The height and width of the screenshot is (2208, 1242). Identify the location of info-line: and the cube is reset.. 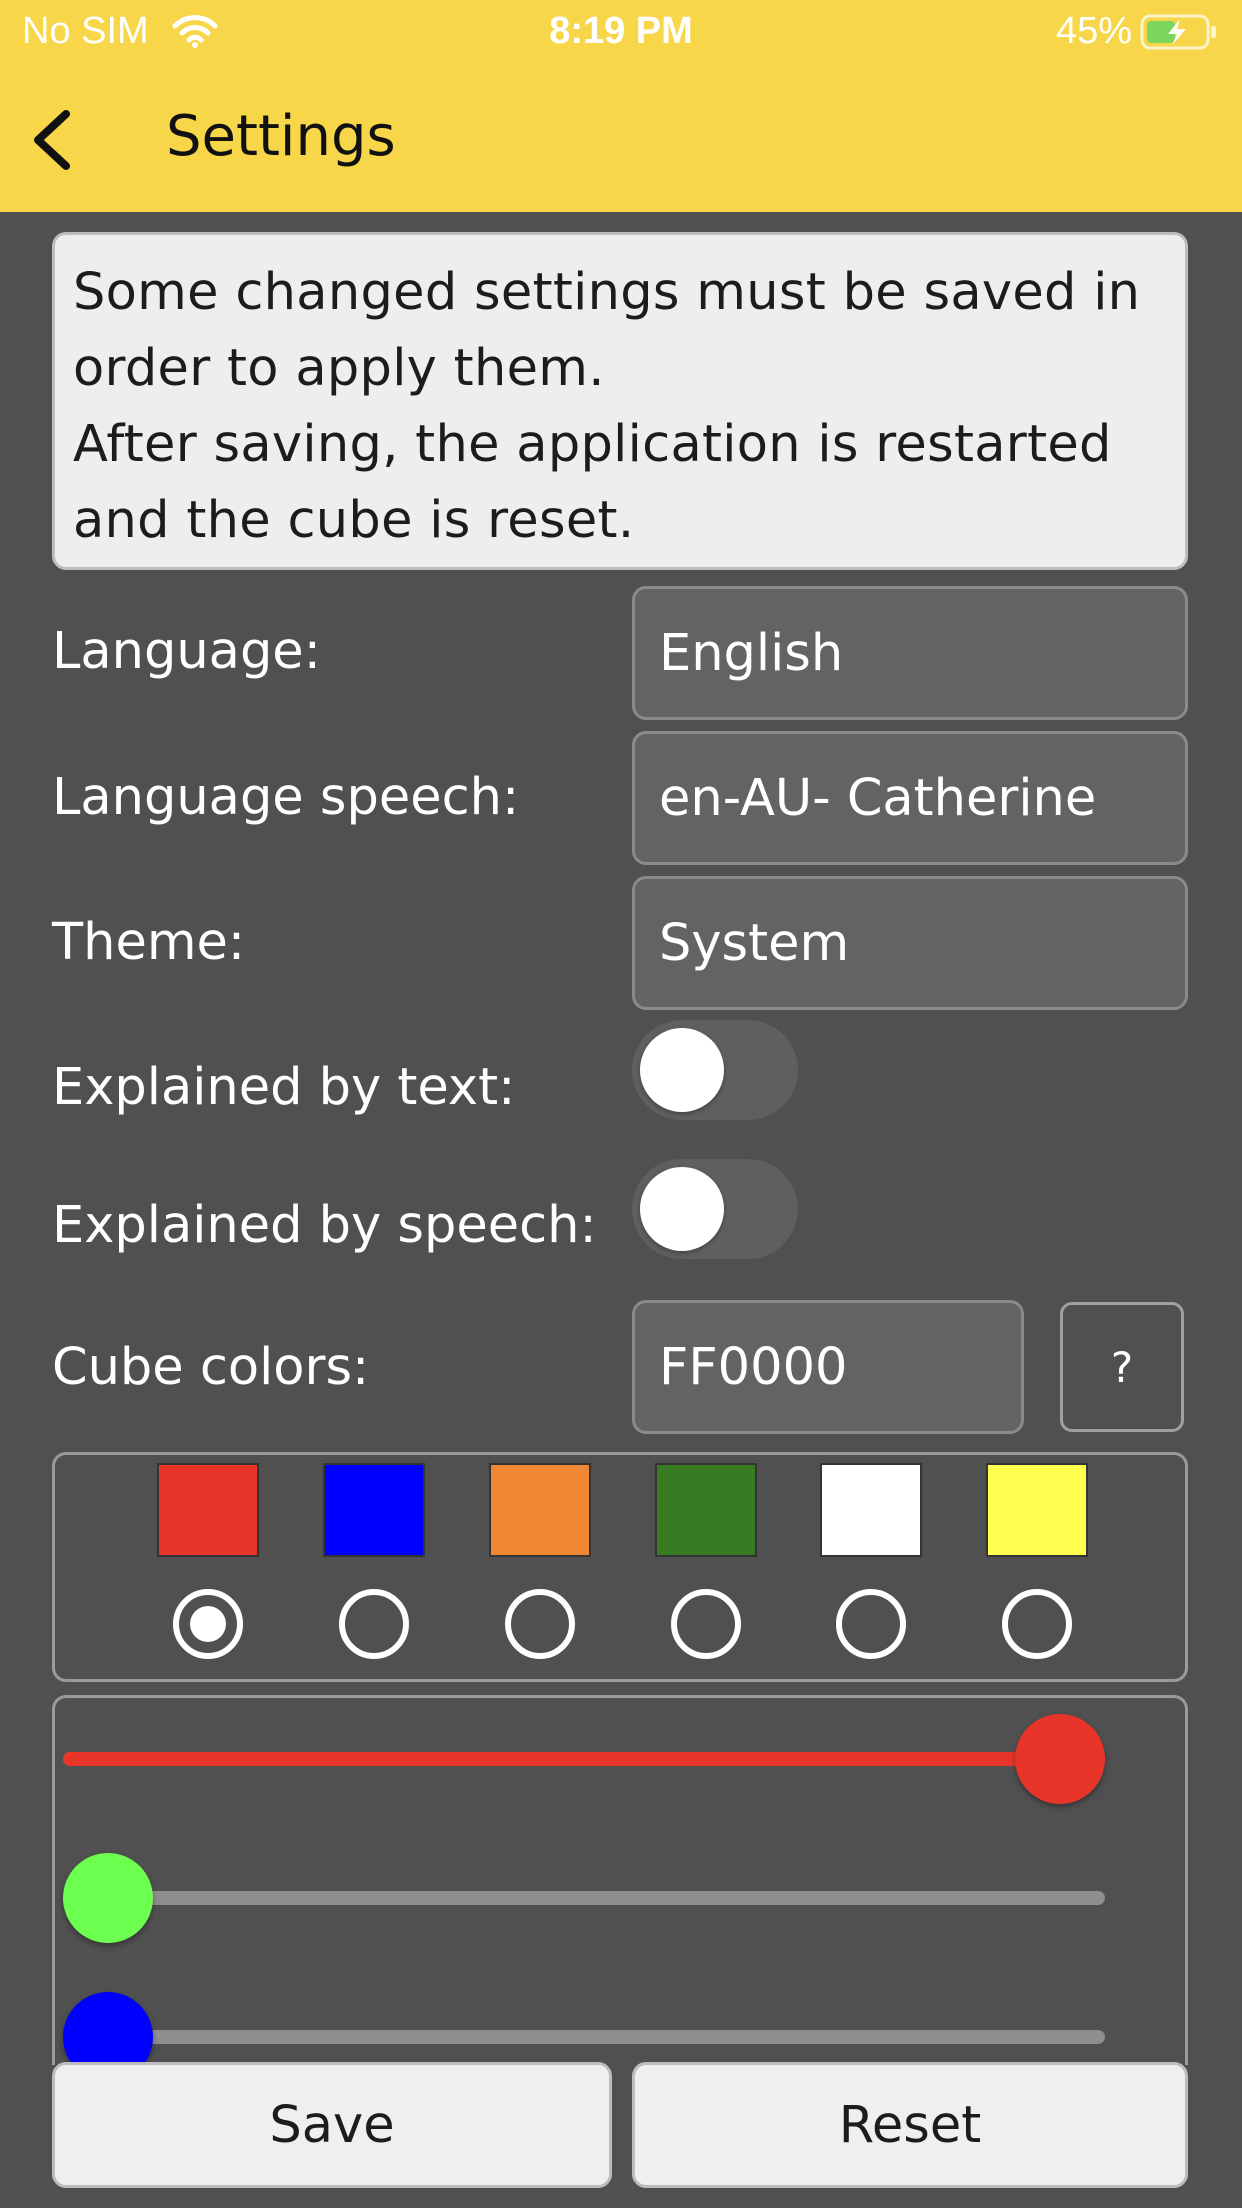
(354, 520).